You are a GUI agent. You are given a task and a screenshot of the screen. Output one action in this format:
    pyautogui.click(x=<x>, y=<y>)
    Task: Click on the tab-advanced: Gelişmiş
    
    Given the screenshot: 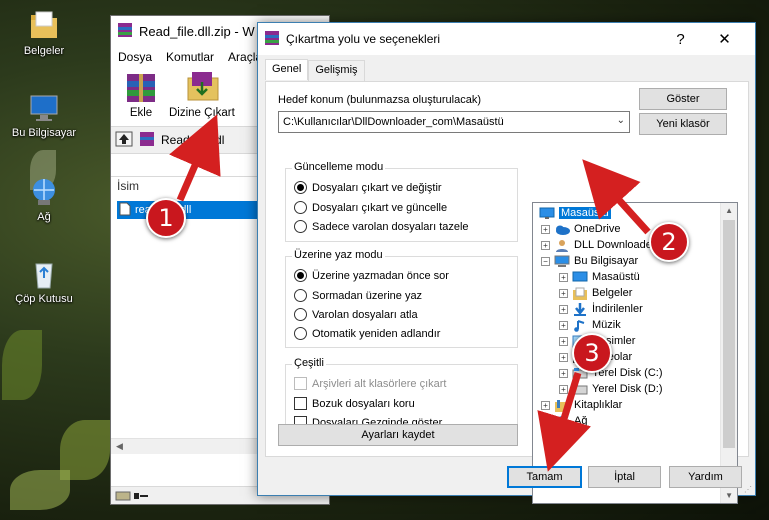 What is the action you would take?
    pyautogui.click(x=336, y=70)
    